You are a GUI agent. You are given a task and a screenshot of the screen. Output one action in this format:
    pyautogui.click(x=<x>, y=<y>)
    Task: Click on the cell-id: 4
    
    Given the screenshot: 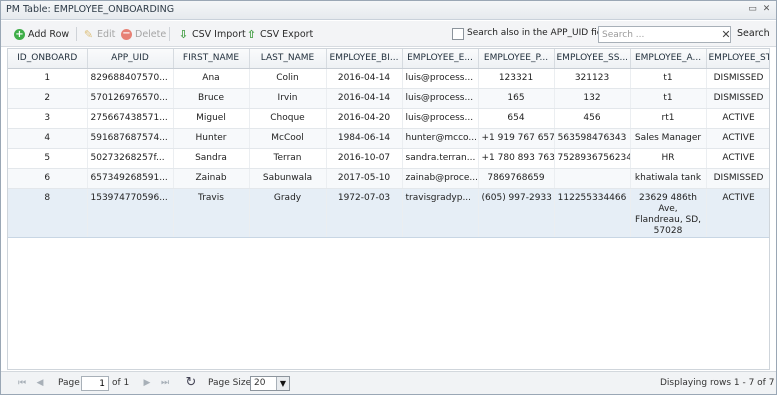 What is the action you would take?
    pyautogui.click(x=48, y=138)
    